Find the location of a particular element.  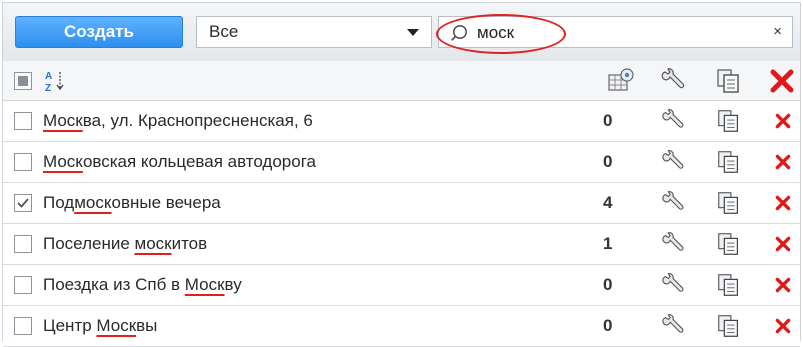

item-count: 1 is located at coordinates (608, 243).